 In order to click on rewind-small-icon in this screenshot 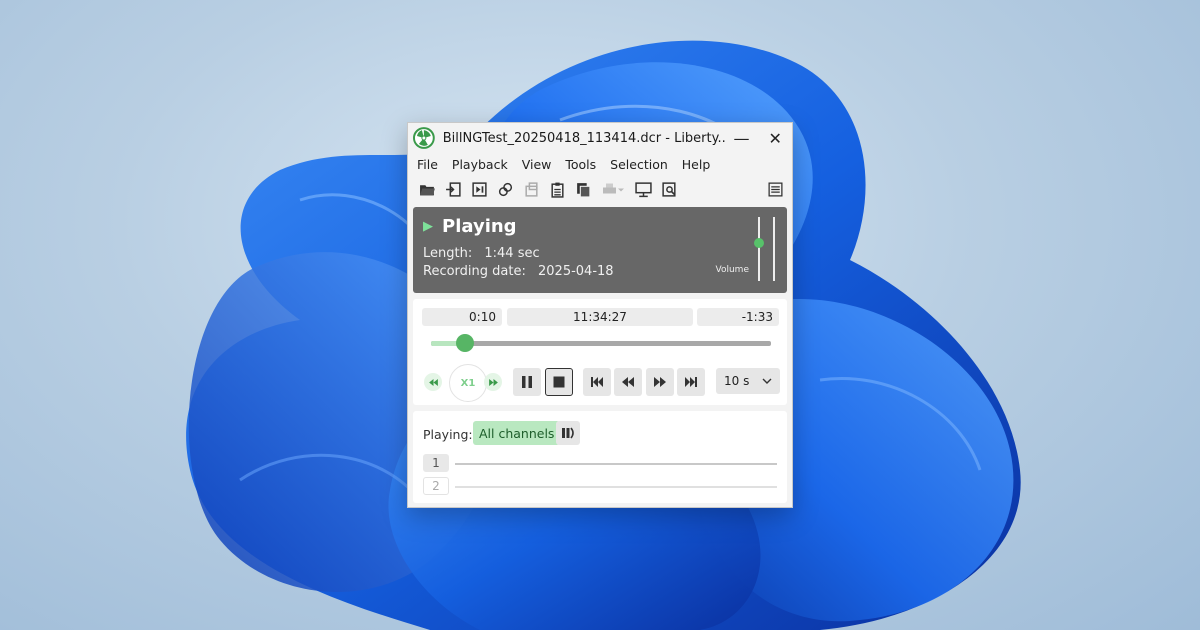, I will do `click(433, 382)`.